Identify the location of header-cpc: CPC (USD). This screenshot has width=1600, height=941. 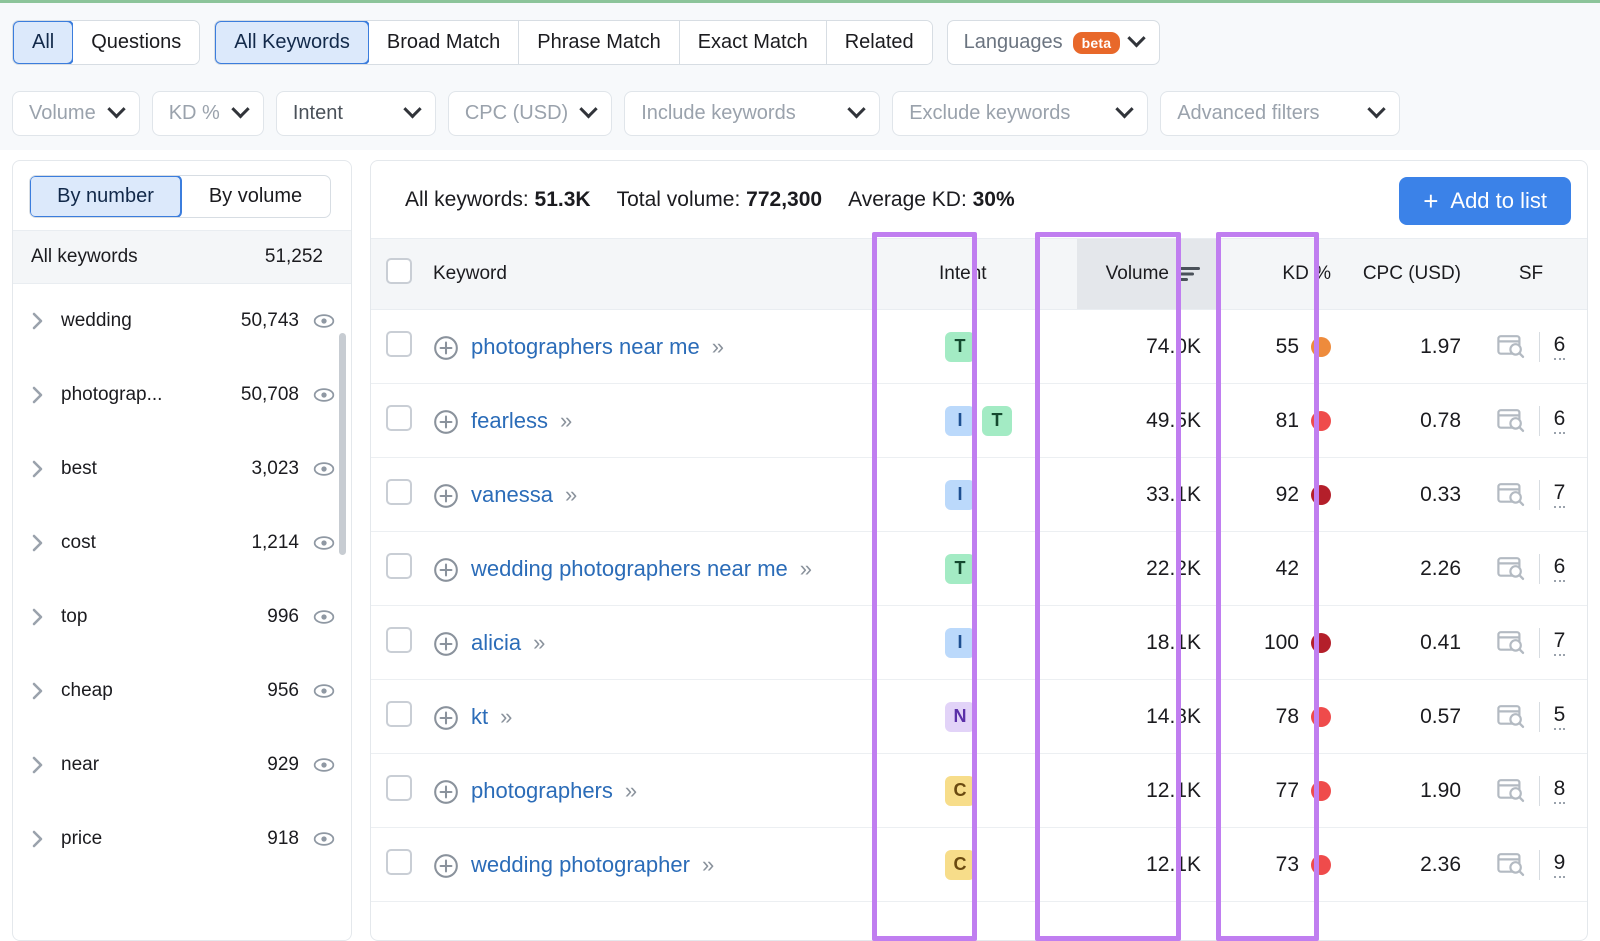
(1411, 274).